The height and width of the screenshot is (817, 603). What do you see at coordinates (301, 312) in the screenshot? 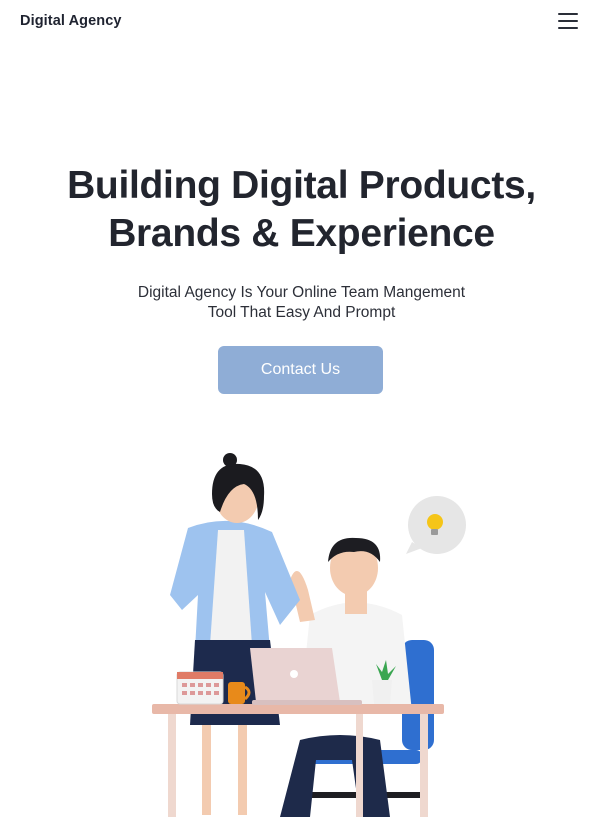
I see `hero-subtitle-line-2: Tool That Easy And Prompt` at bounding box center [301, 312].